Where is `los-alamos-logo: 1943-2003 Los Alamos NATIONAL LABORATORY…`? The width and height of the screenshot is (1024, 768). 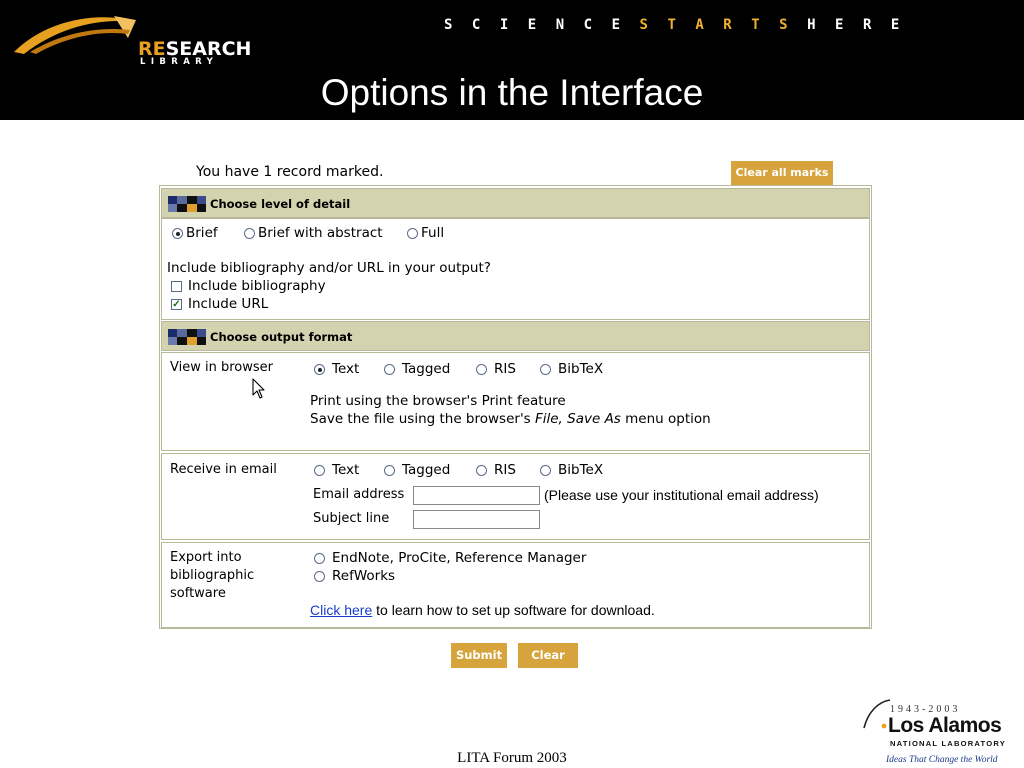
los-alamos-logo: 1943-2003 Los Alamos NATIONAL LABORATORY… is located at coordinates (935, 731).